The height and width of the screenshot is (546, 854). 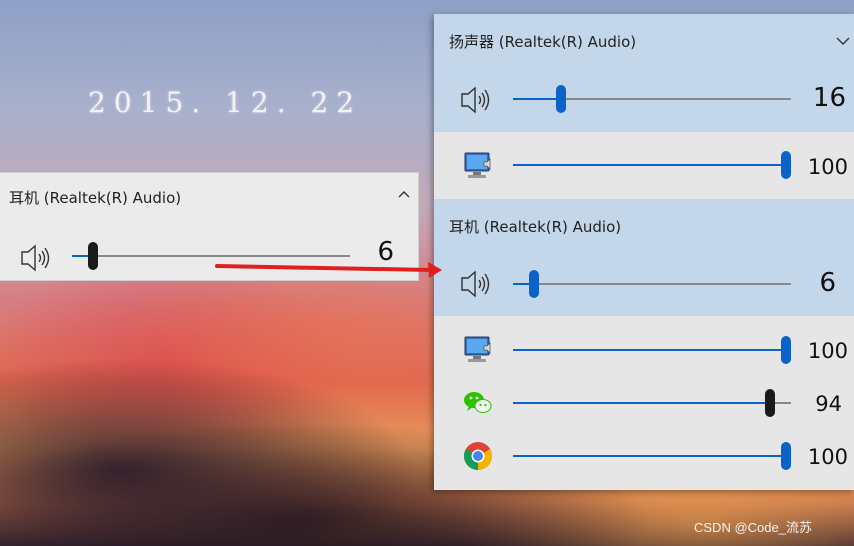 What do you see at coordinates (328, 270) in the screenshot?
I see `annotation-arrow` at bounding box center [328, 270].